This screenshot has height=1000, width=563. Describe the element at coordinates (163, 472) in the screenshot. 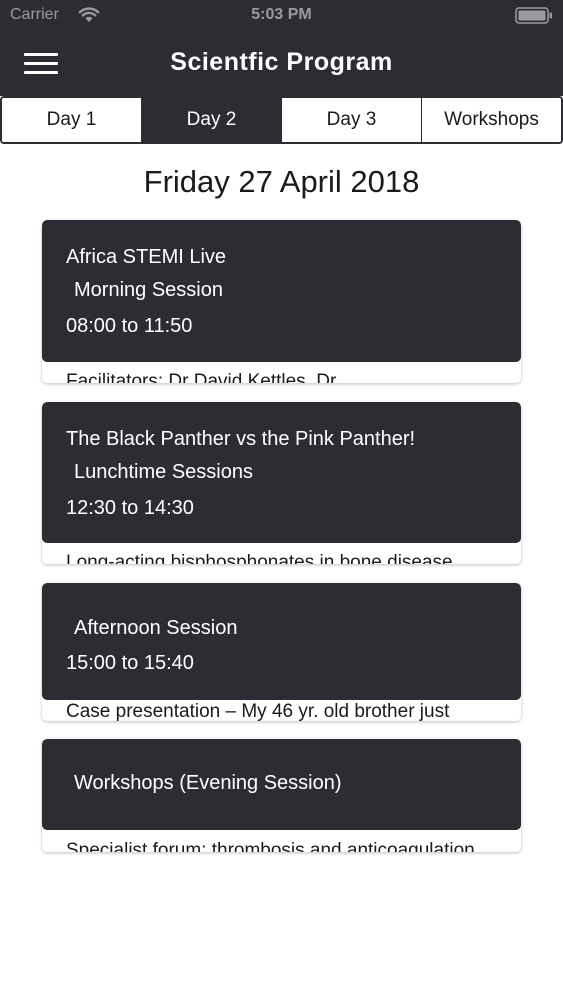

I see `session-name: Lunchtime Sessions` at that location.